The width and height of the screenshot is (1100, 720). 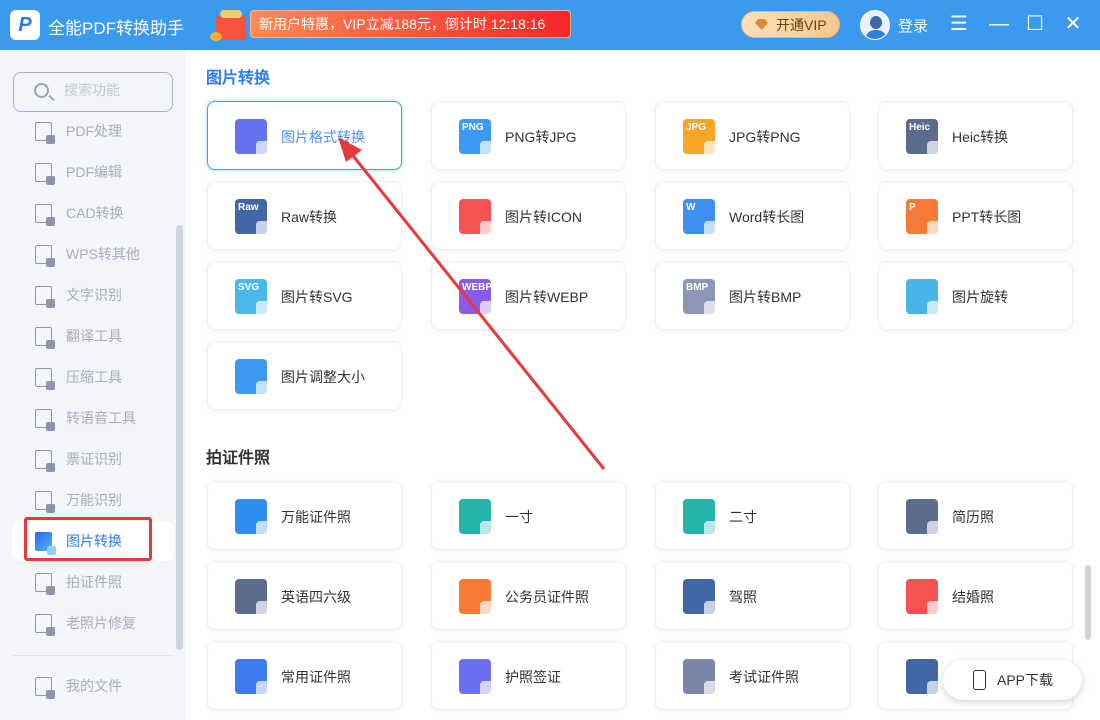 What do you see at coordinates (528, 295) in the screenshot?
I see `feature-card: WEBP 图片转WEBP` at bounding box center [528, 295].